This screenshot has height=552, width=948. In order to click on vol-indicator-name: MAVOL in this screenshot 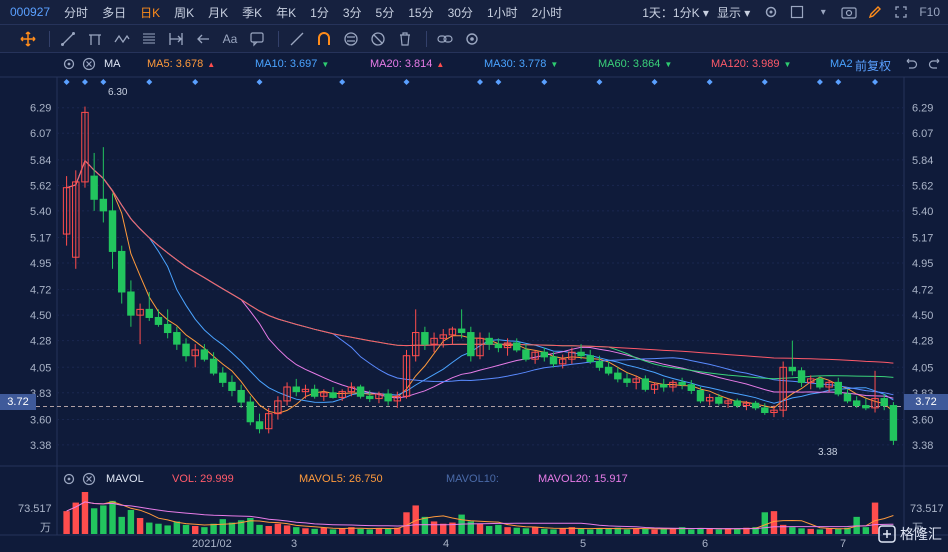, I will do `click(125, 479)`.